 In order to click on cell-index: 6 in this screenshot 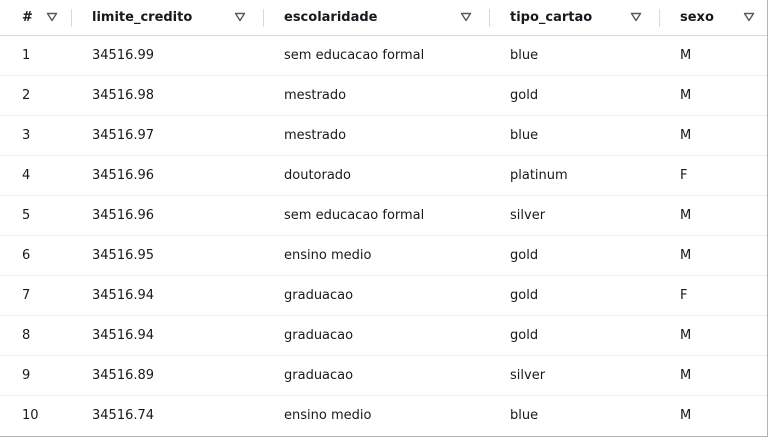, I will do `click(36, 255)`.